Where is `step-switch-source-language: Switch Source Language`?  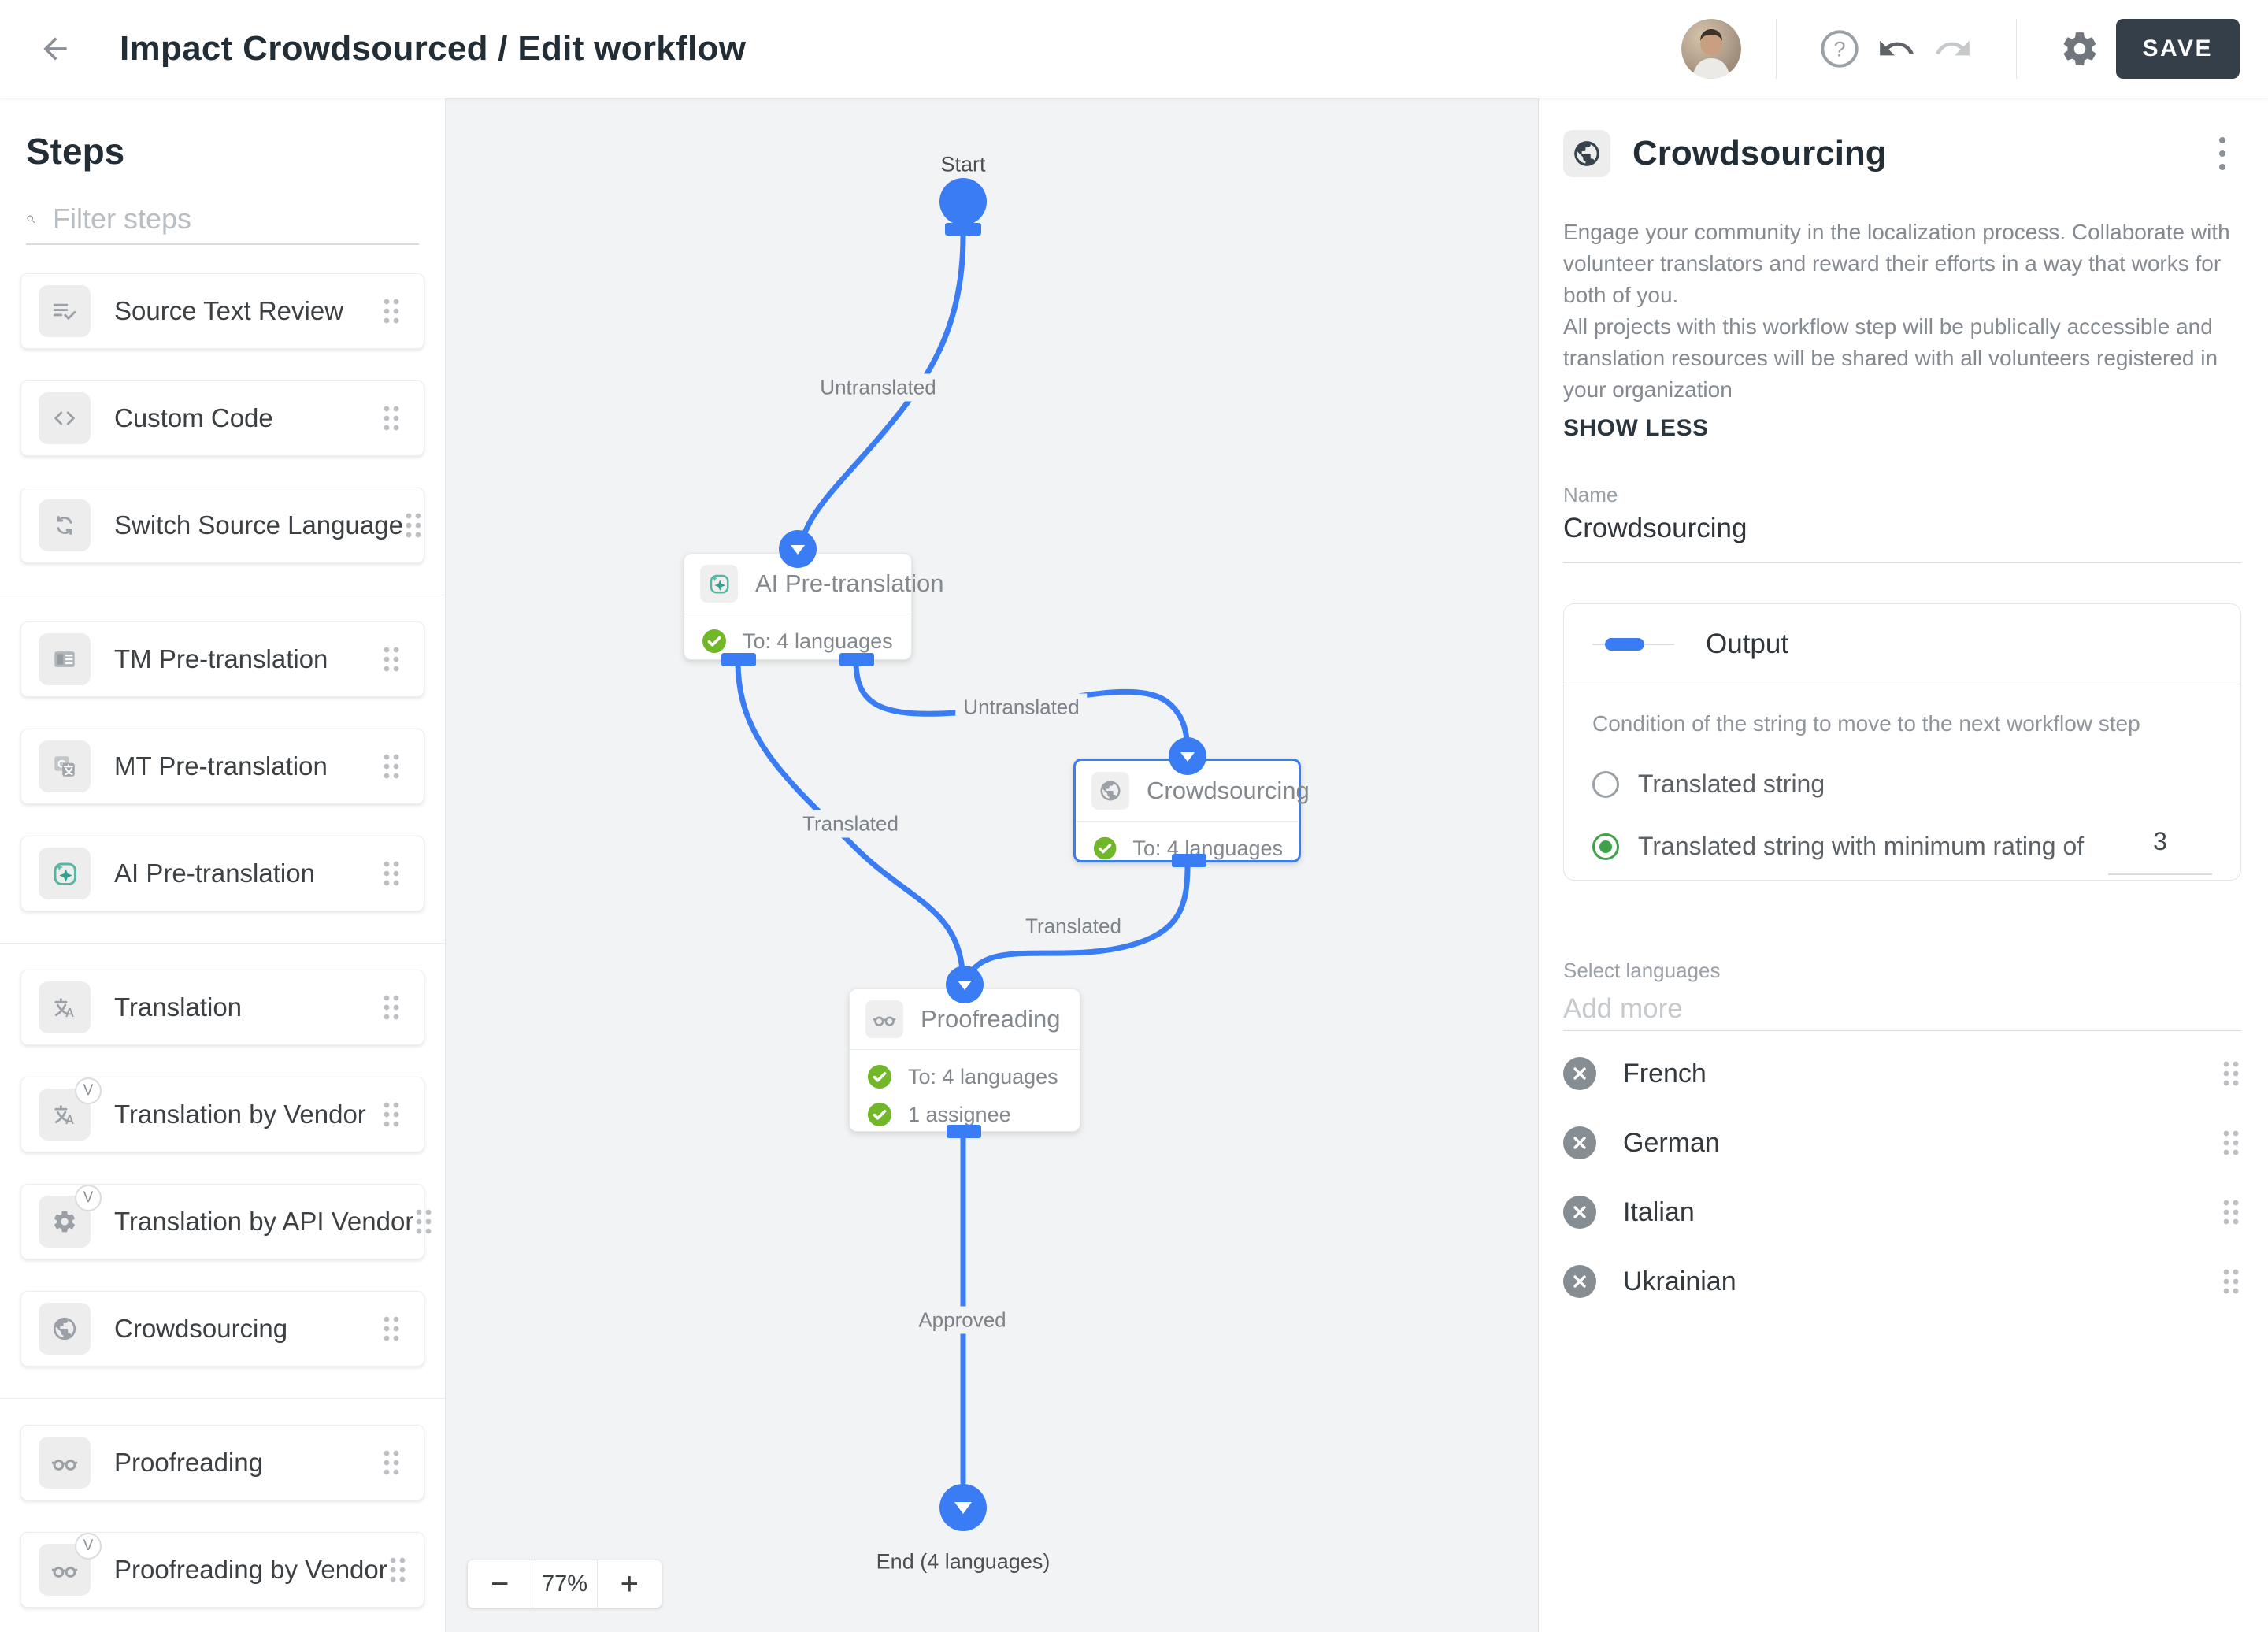
step-switch-source-language: Switch Source Language is located at coordinates (222, 525).